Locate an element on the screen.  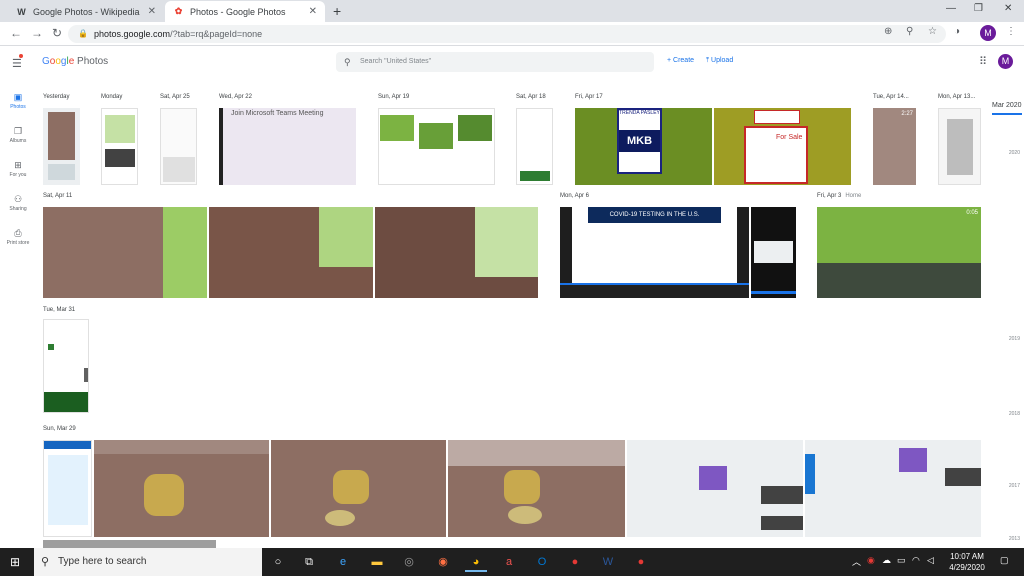
notifications-icon: ▢ is located at coordinates (1004, 560).